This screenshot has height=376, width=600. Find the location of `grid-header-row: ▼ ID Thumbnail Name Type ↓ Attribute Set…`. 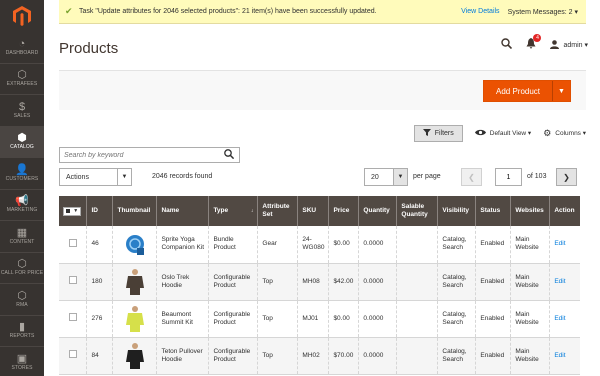

grid-header-row: ▼ ID Thumbnail Name Type ↓ Attribute Set… is located at coordinates (319, 211).